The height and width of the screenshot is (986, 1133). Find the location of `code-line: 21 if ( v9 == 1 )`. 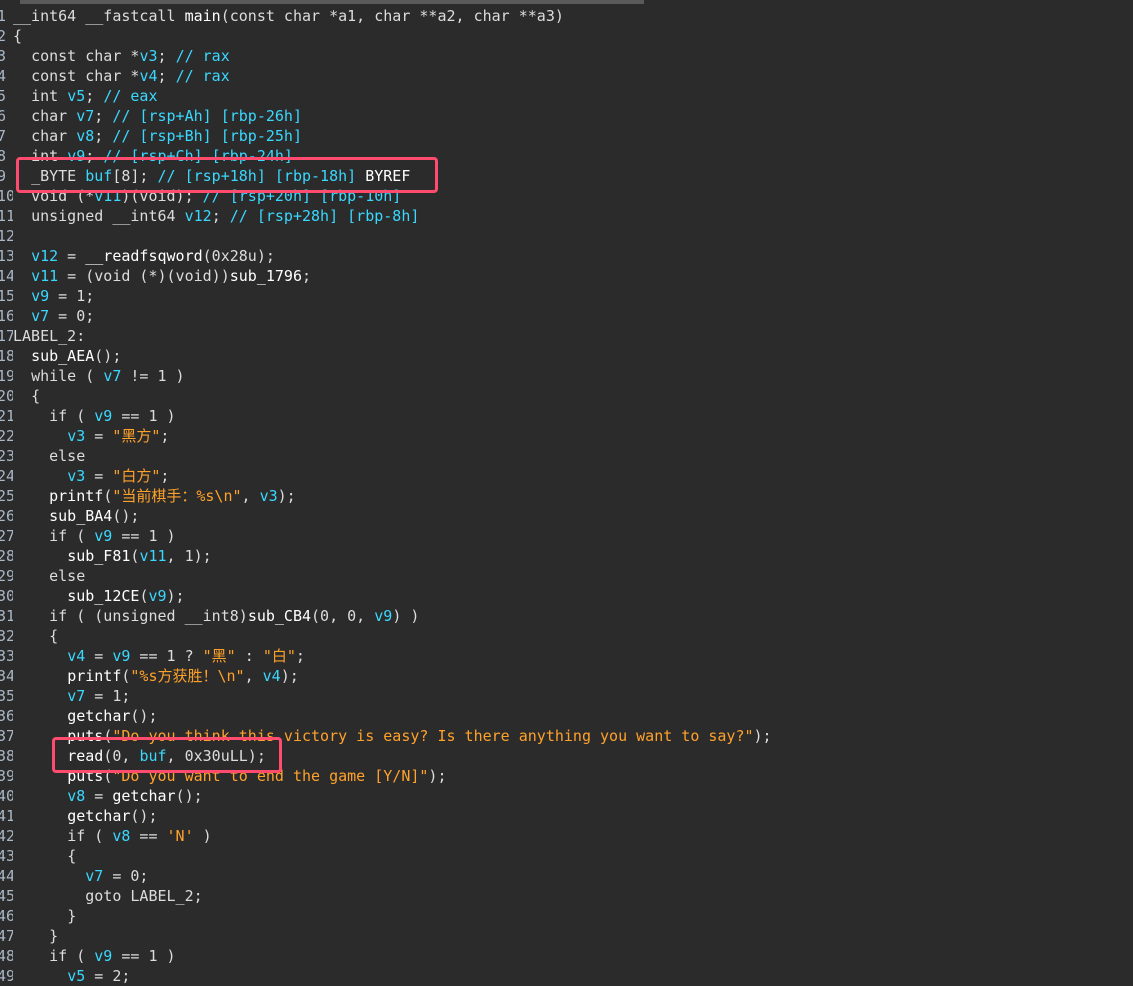

code-line: 21 if ( v9 == 1 ) is located at coordinates (566, 416).